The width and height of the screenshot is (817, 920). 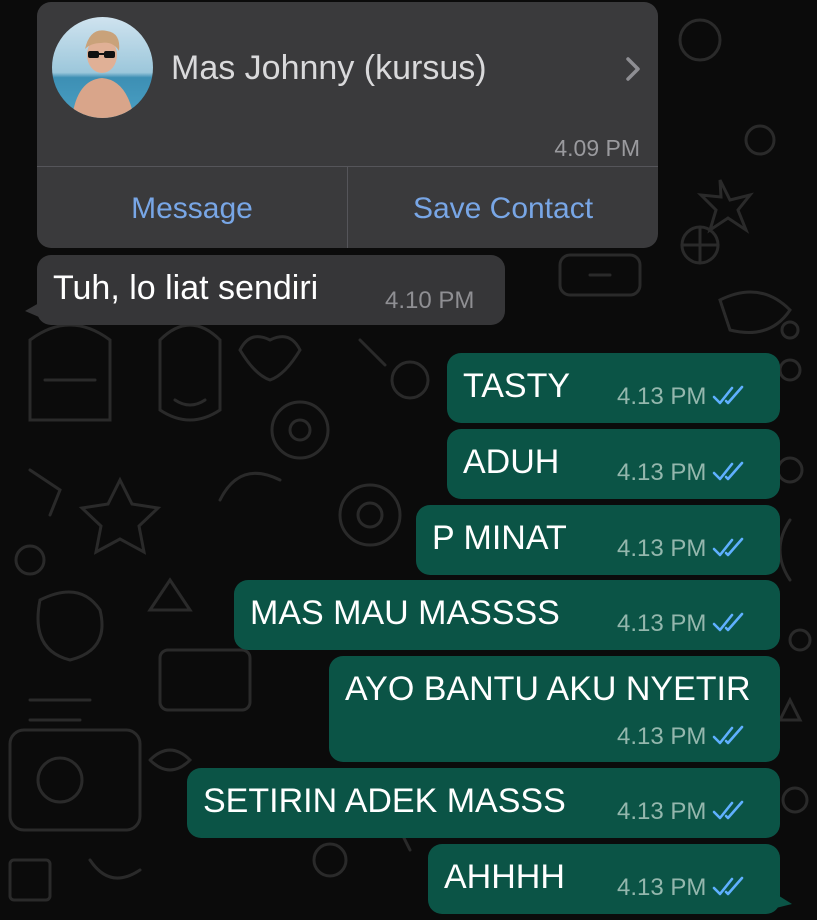 What do you see at coordinates (613, 388) in the screenshot?
I see `outgoing-message: TASTY 4.13 PM` at bounding box center [613, 388].